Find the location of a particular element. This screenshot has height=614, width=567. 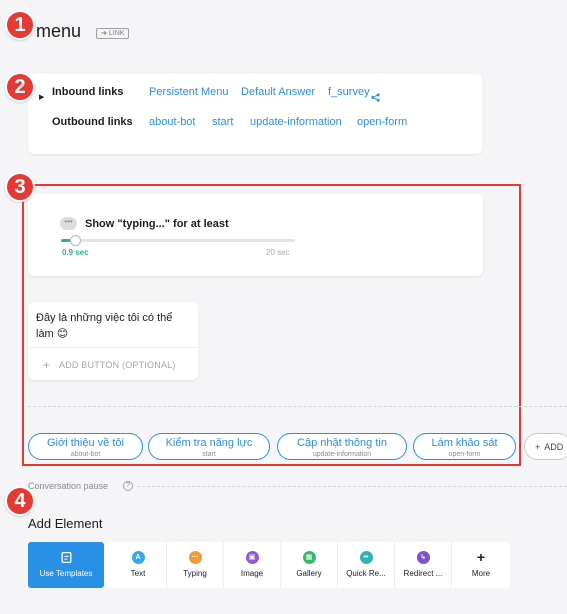

add-quick-reply-button: + ADD is located at coordinates (545, 446).